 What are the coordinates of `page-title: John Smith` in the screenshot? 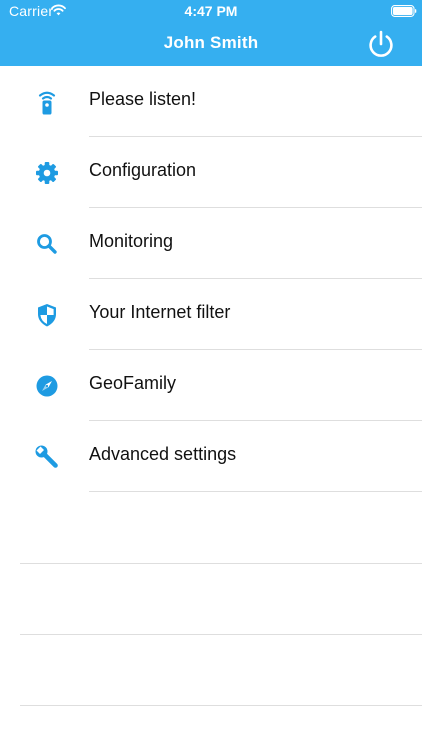 It's located at (211, 42).